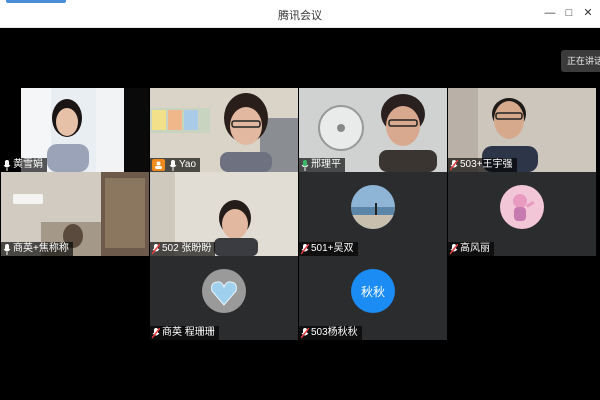 This screenshot has width=600, height=400. Describe the element at coordinates (373, 291) in the screenshot. I see `avatar: 秋秋` at that location.